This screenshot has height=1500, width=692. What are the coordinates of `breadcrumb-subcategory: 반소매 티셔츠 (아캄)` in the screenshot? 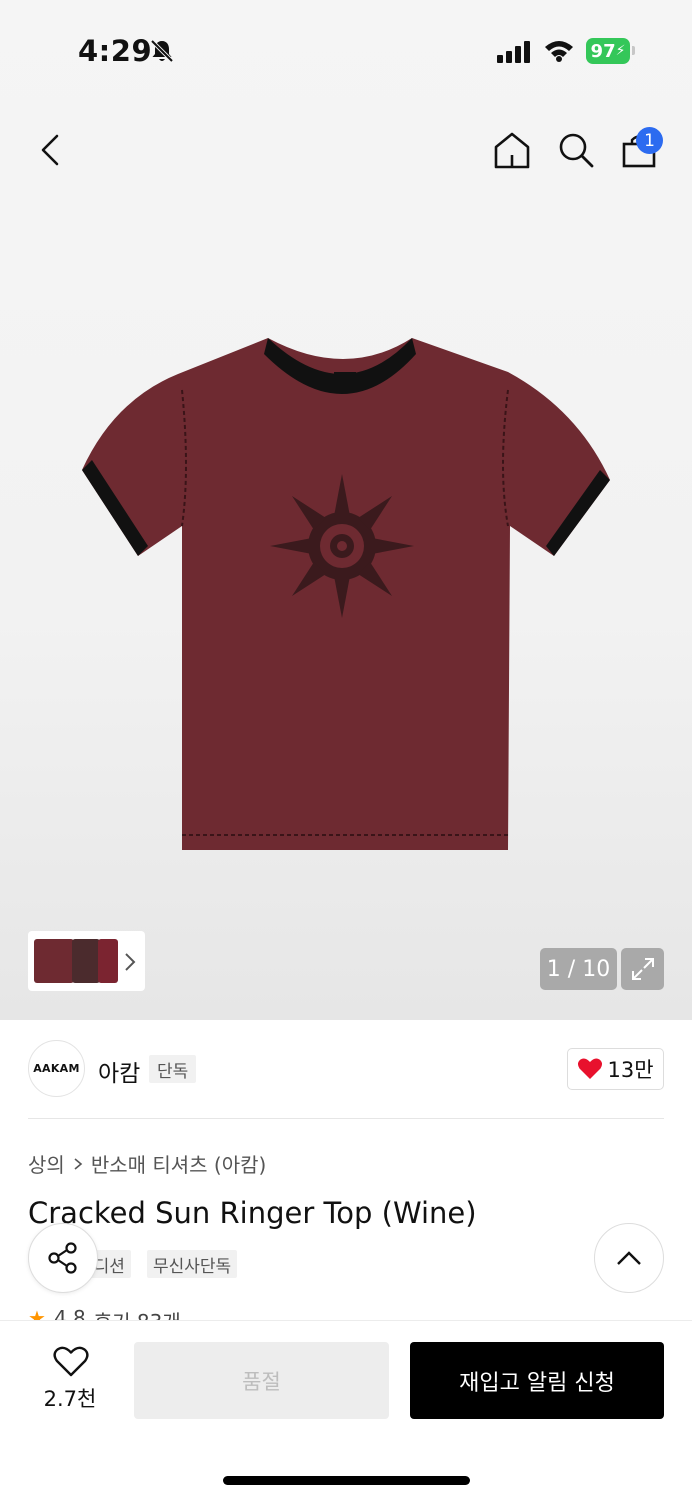 It's located at (179, 1163).